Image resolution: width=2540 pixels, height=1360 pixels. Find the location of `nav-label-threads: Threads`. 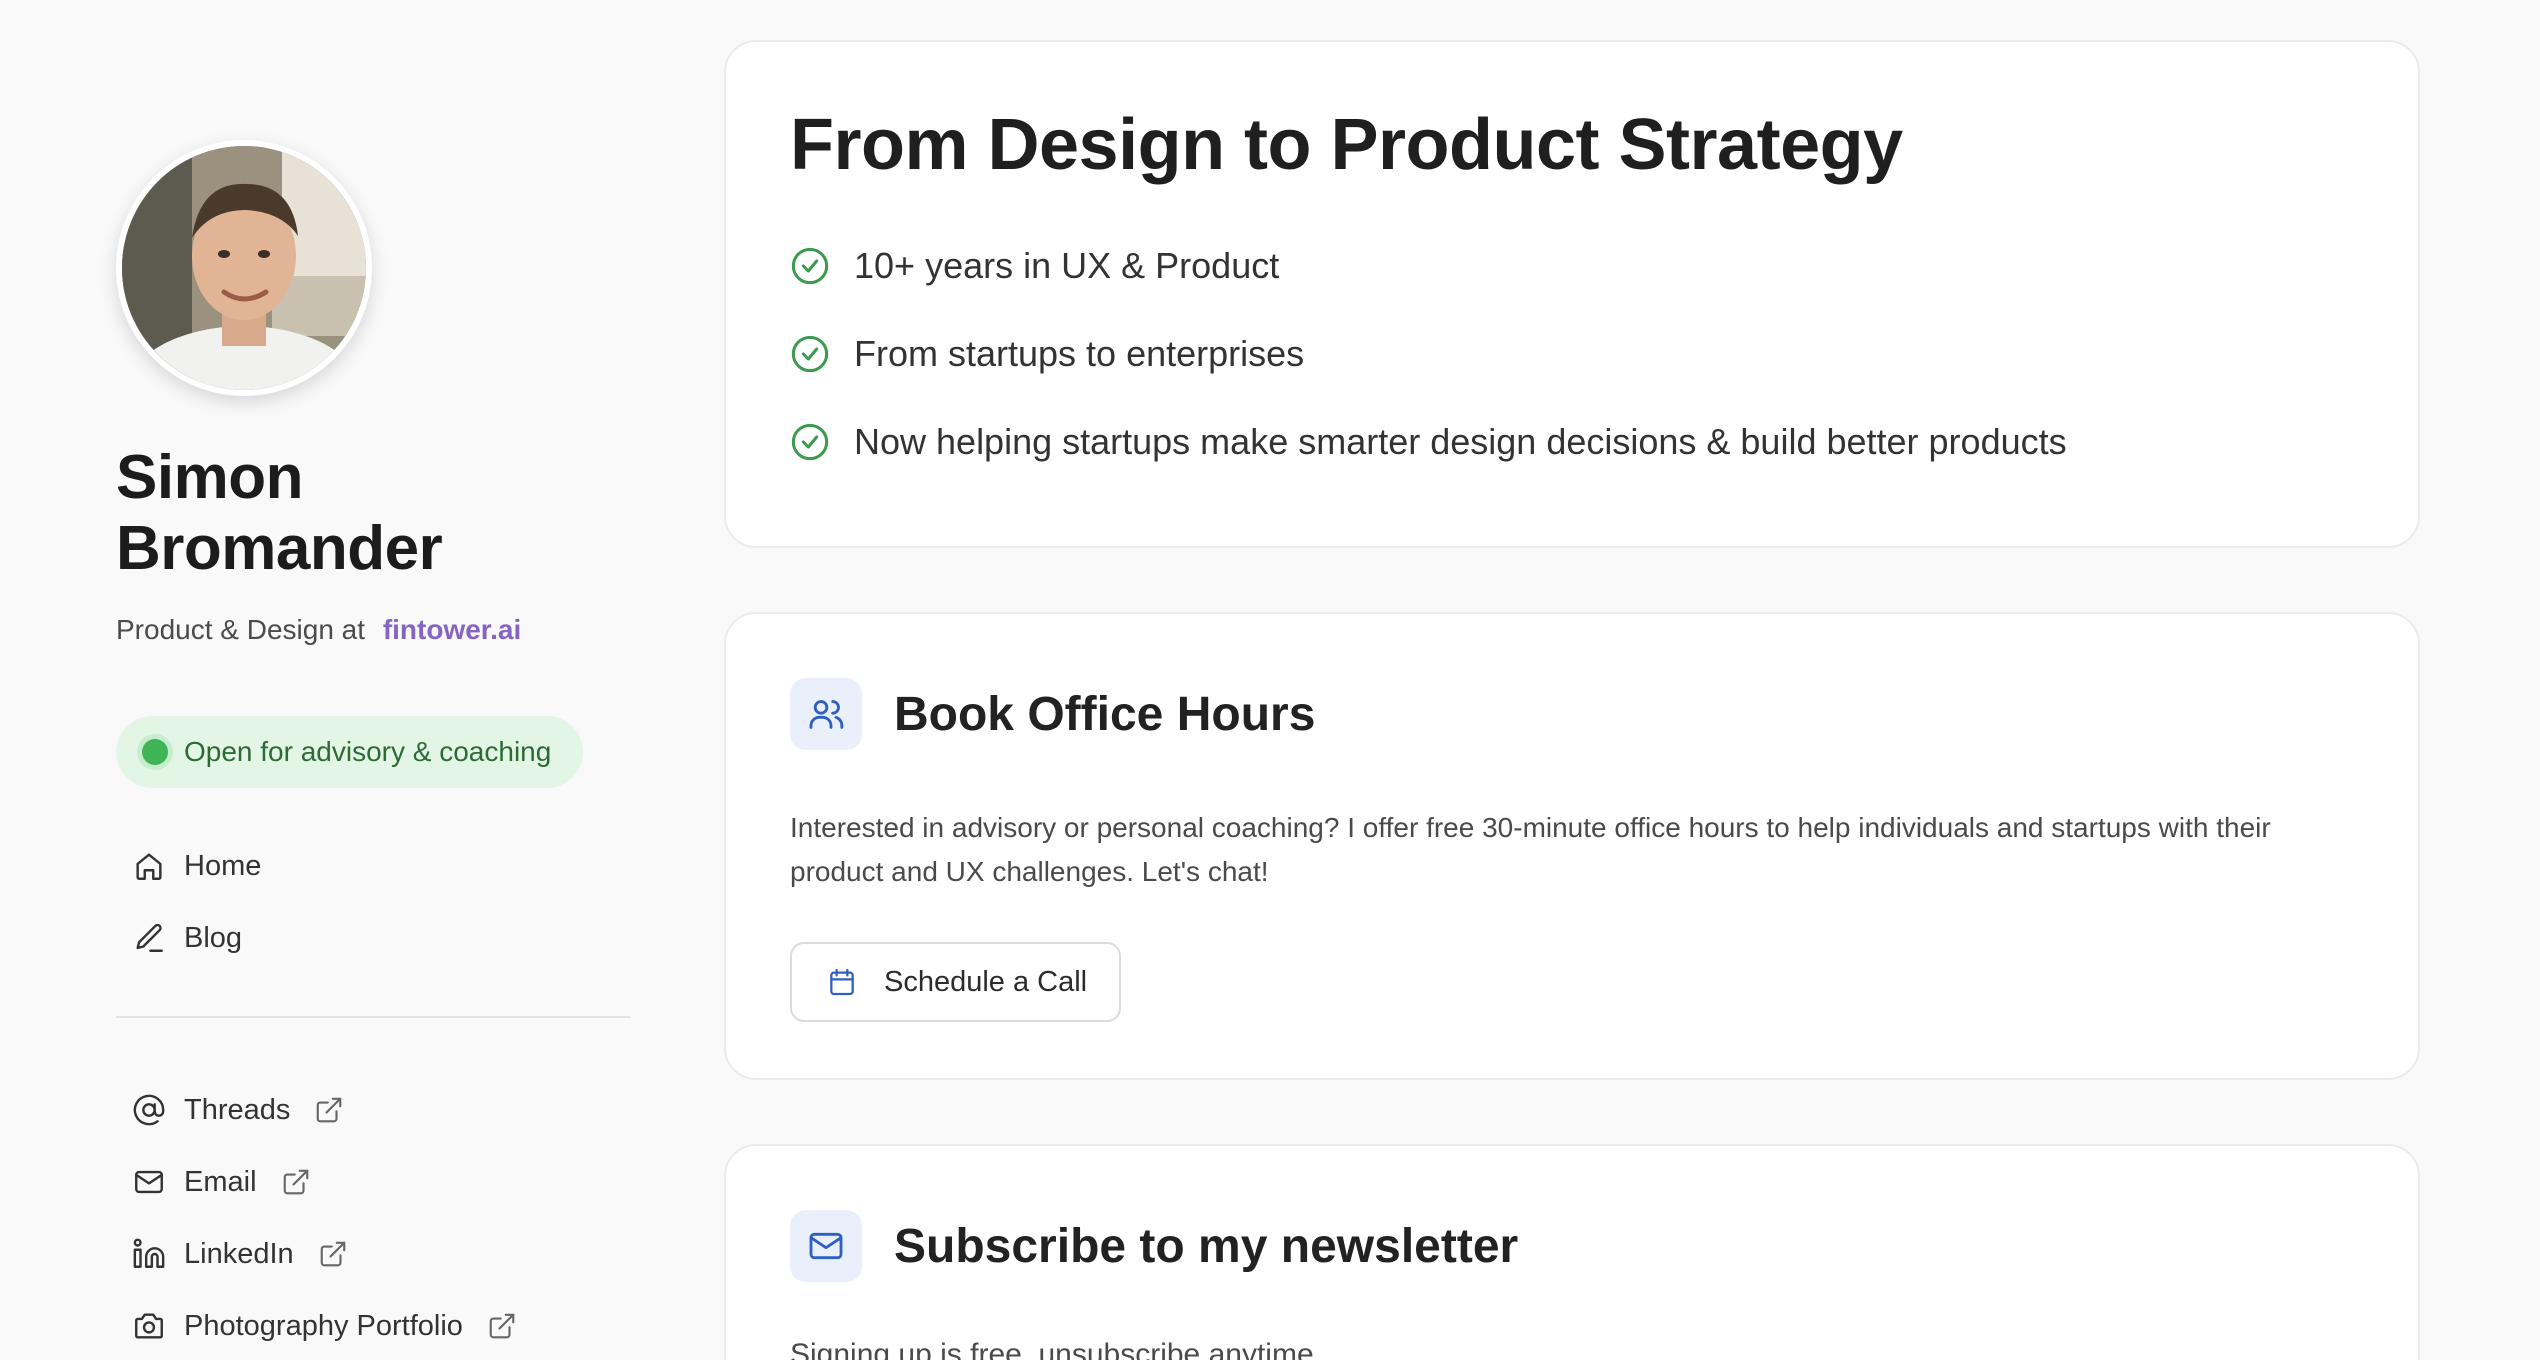

nav-label-threads: Threads is located at coordinates (237, 1109).